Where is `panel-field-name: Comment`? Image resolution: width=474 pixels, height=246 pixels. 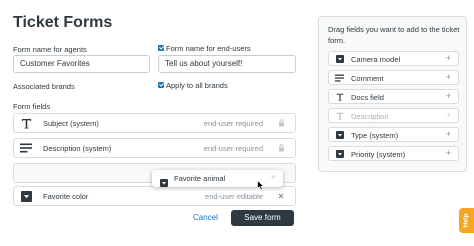
panel-field-name: Comment is located at coordinates (367, 78).